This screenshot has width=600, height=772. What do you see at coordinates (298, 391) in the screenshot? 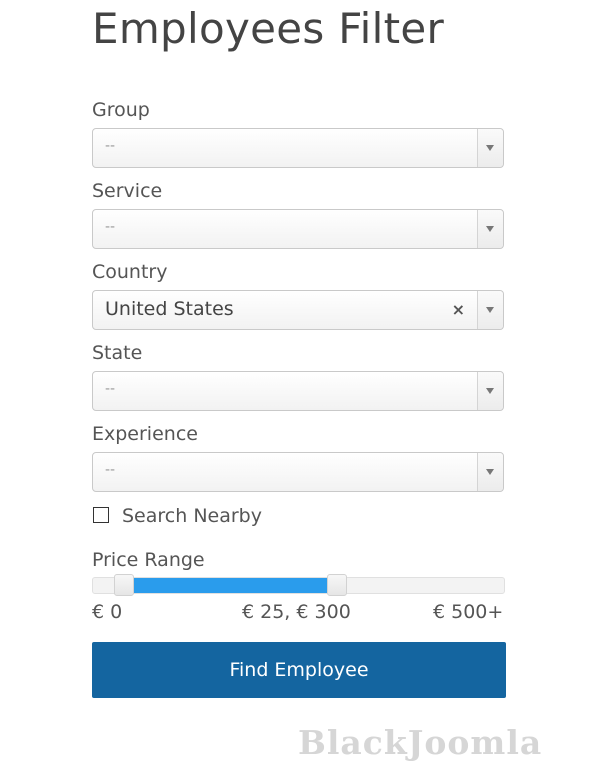
I see `state-select: --` at bounding box center [298, 391].